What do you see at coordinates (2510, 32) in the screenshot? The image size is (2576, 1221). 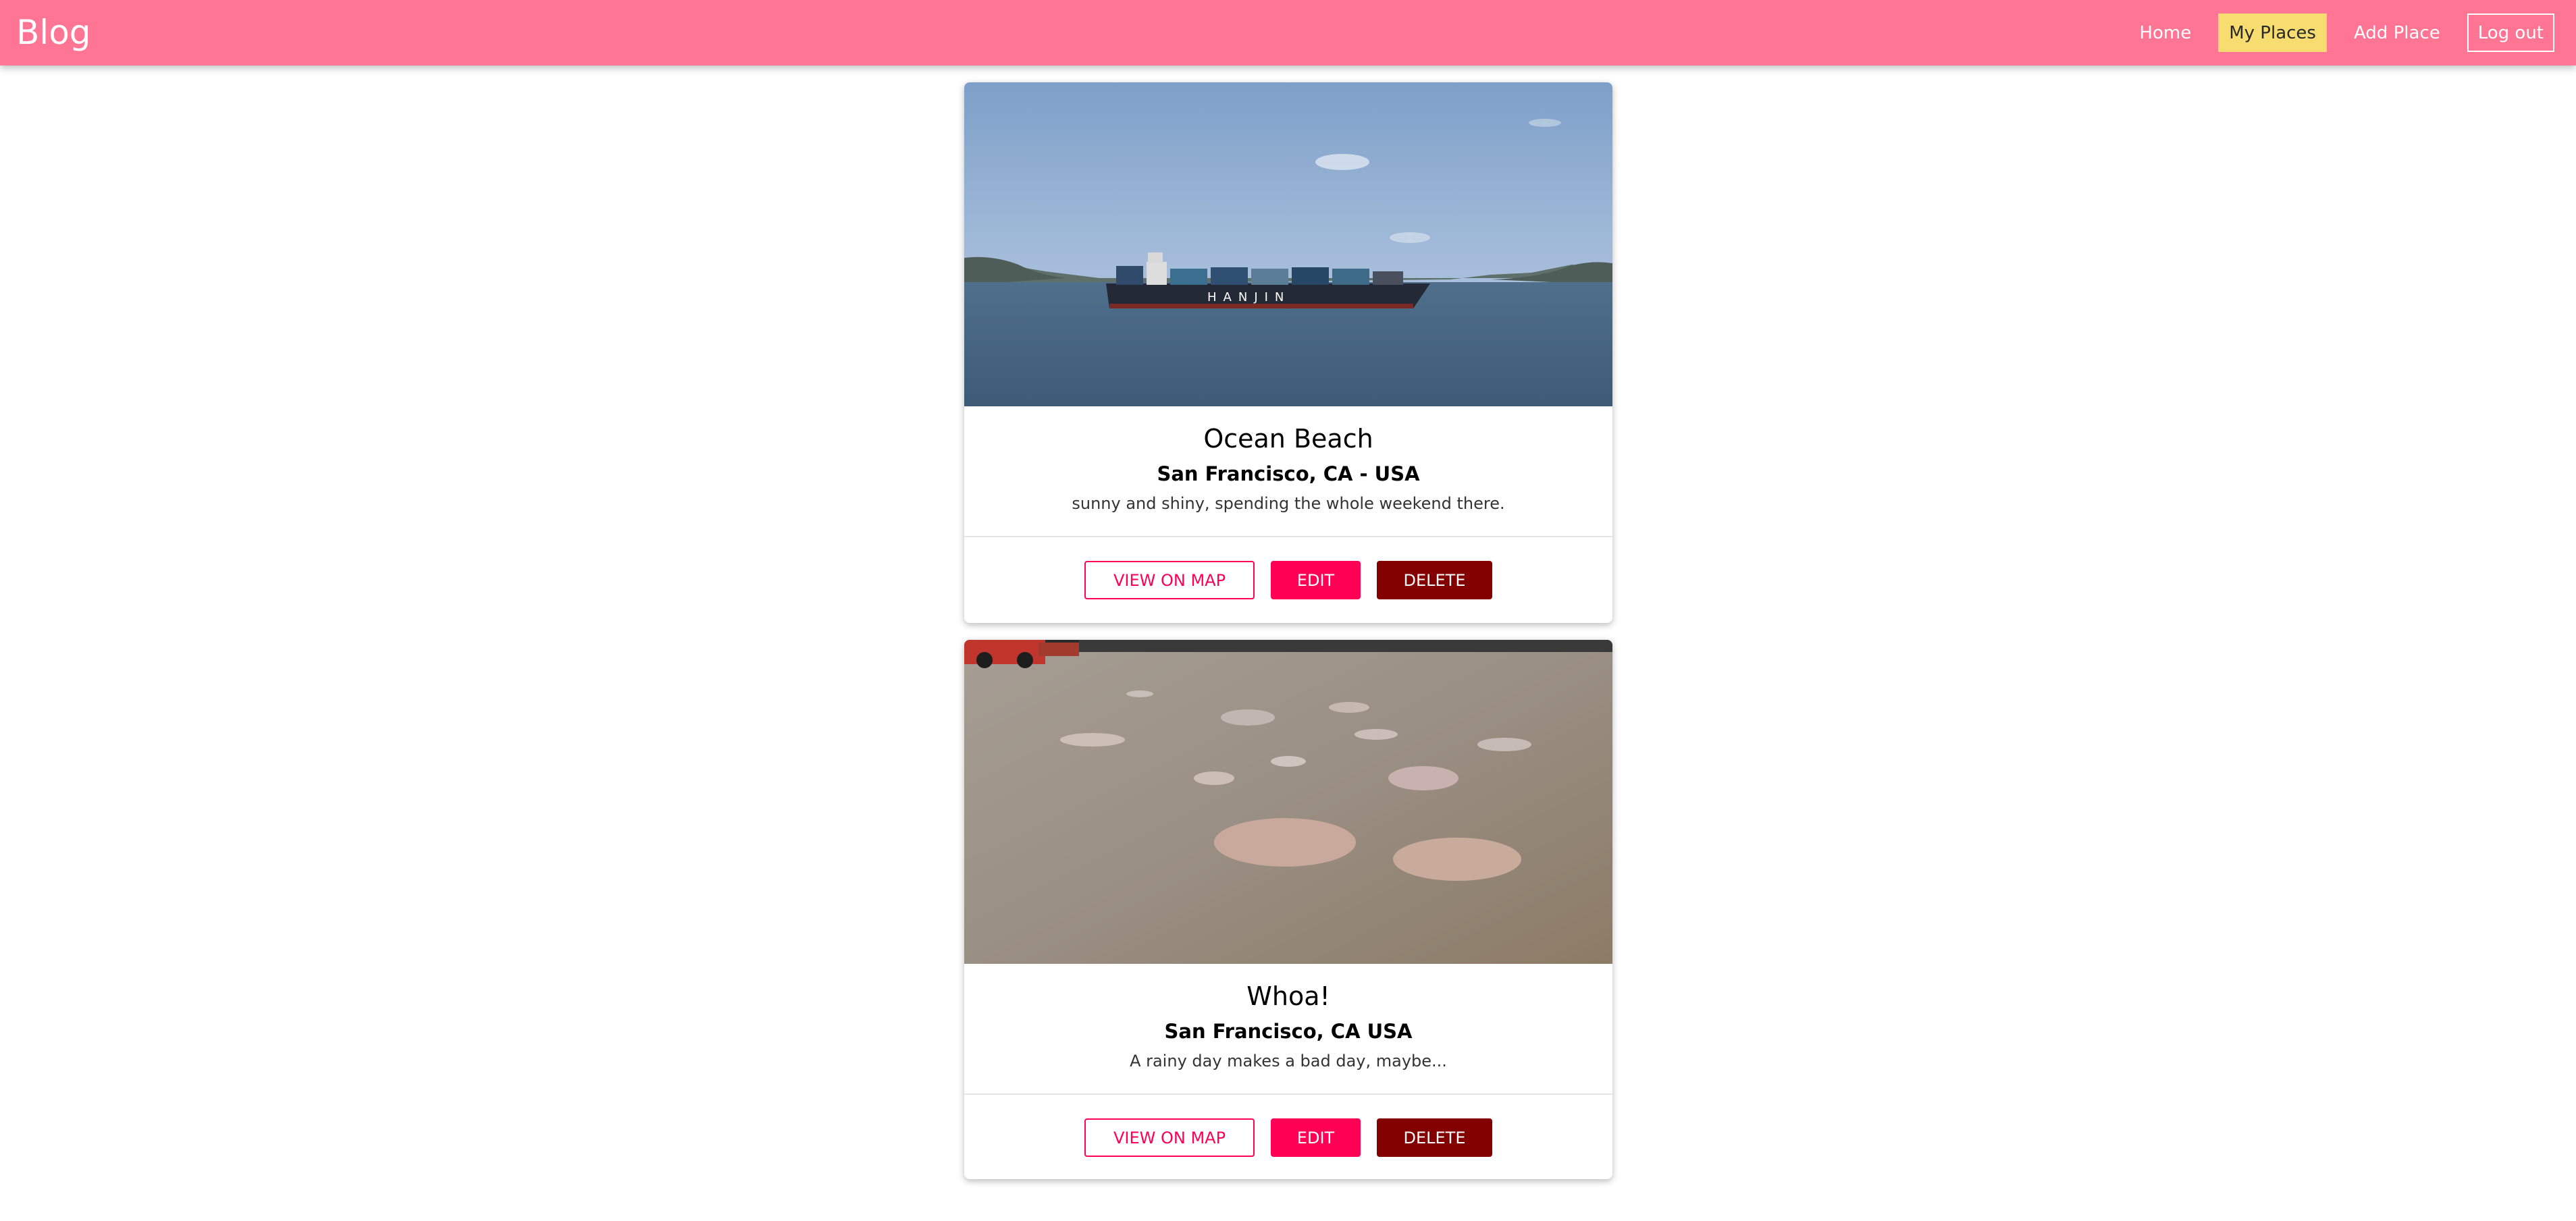 I see `logout-button: Log out` at bounding box center [2510, 32].